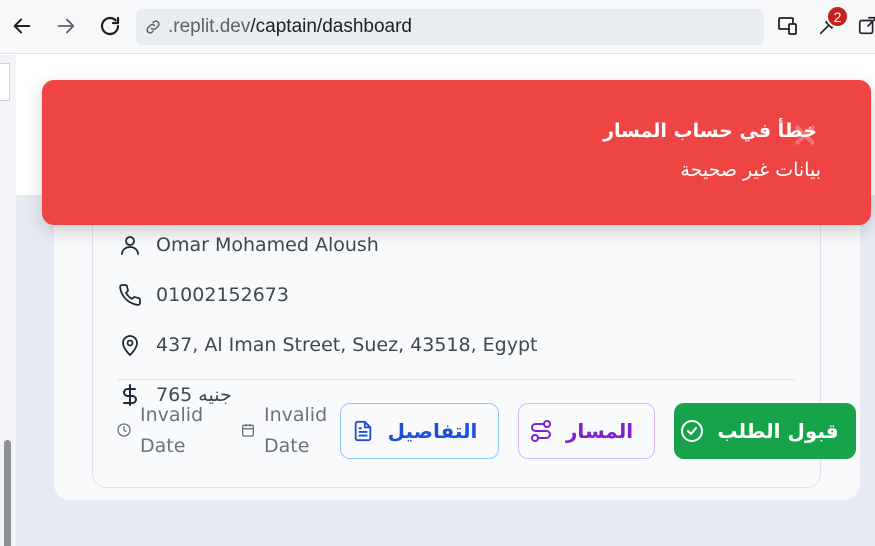 Image resolution: width=875 pixels, height=546 pixels. Describe the element at coordinates (450, 27) in the screenshot. I see `address-bar: .replit.dev/captain/dashboard` at that location.